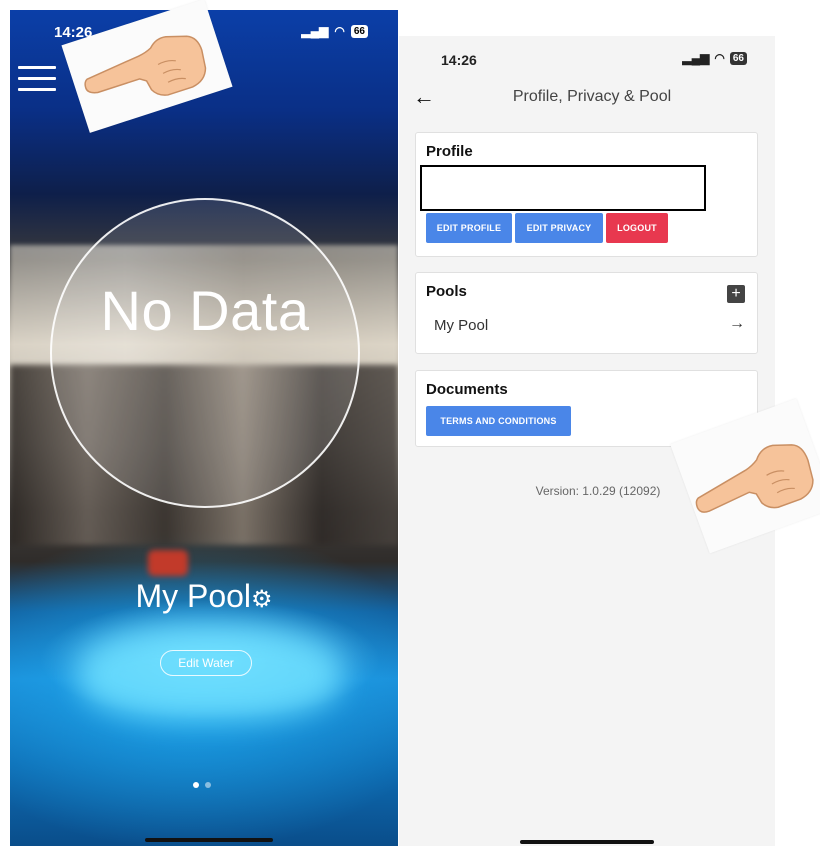  Describe the element at coordinates (446, 291) in the screenshot. I see `pools-heading: Pools` at that location.